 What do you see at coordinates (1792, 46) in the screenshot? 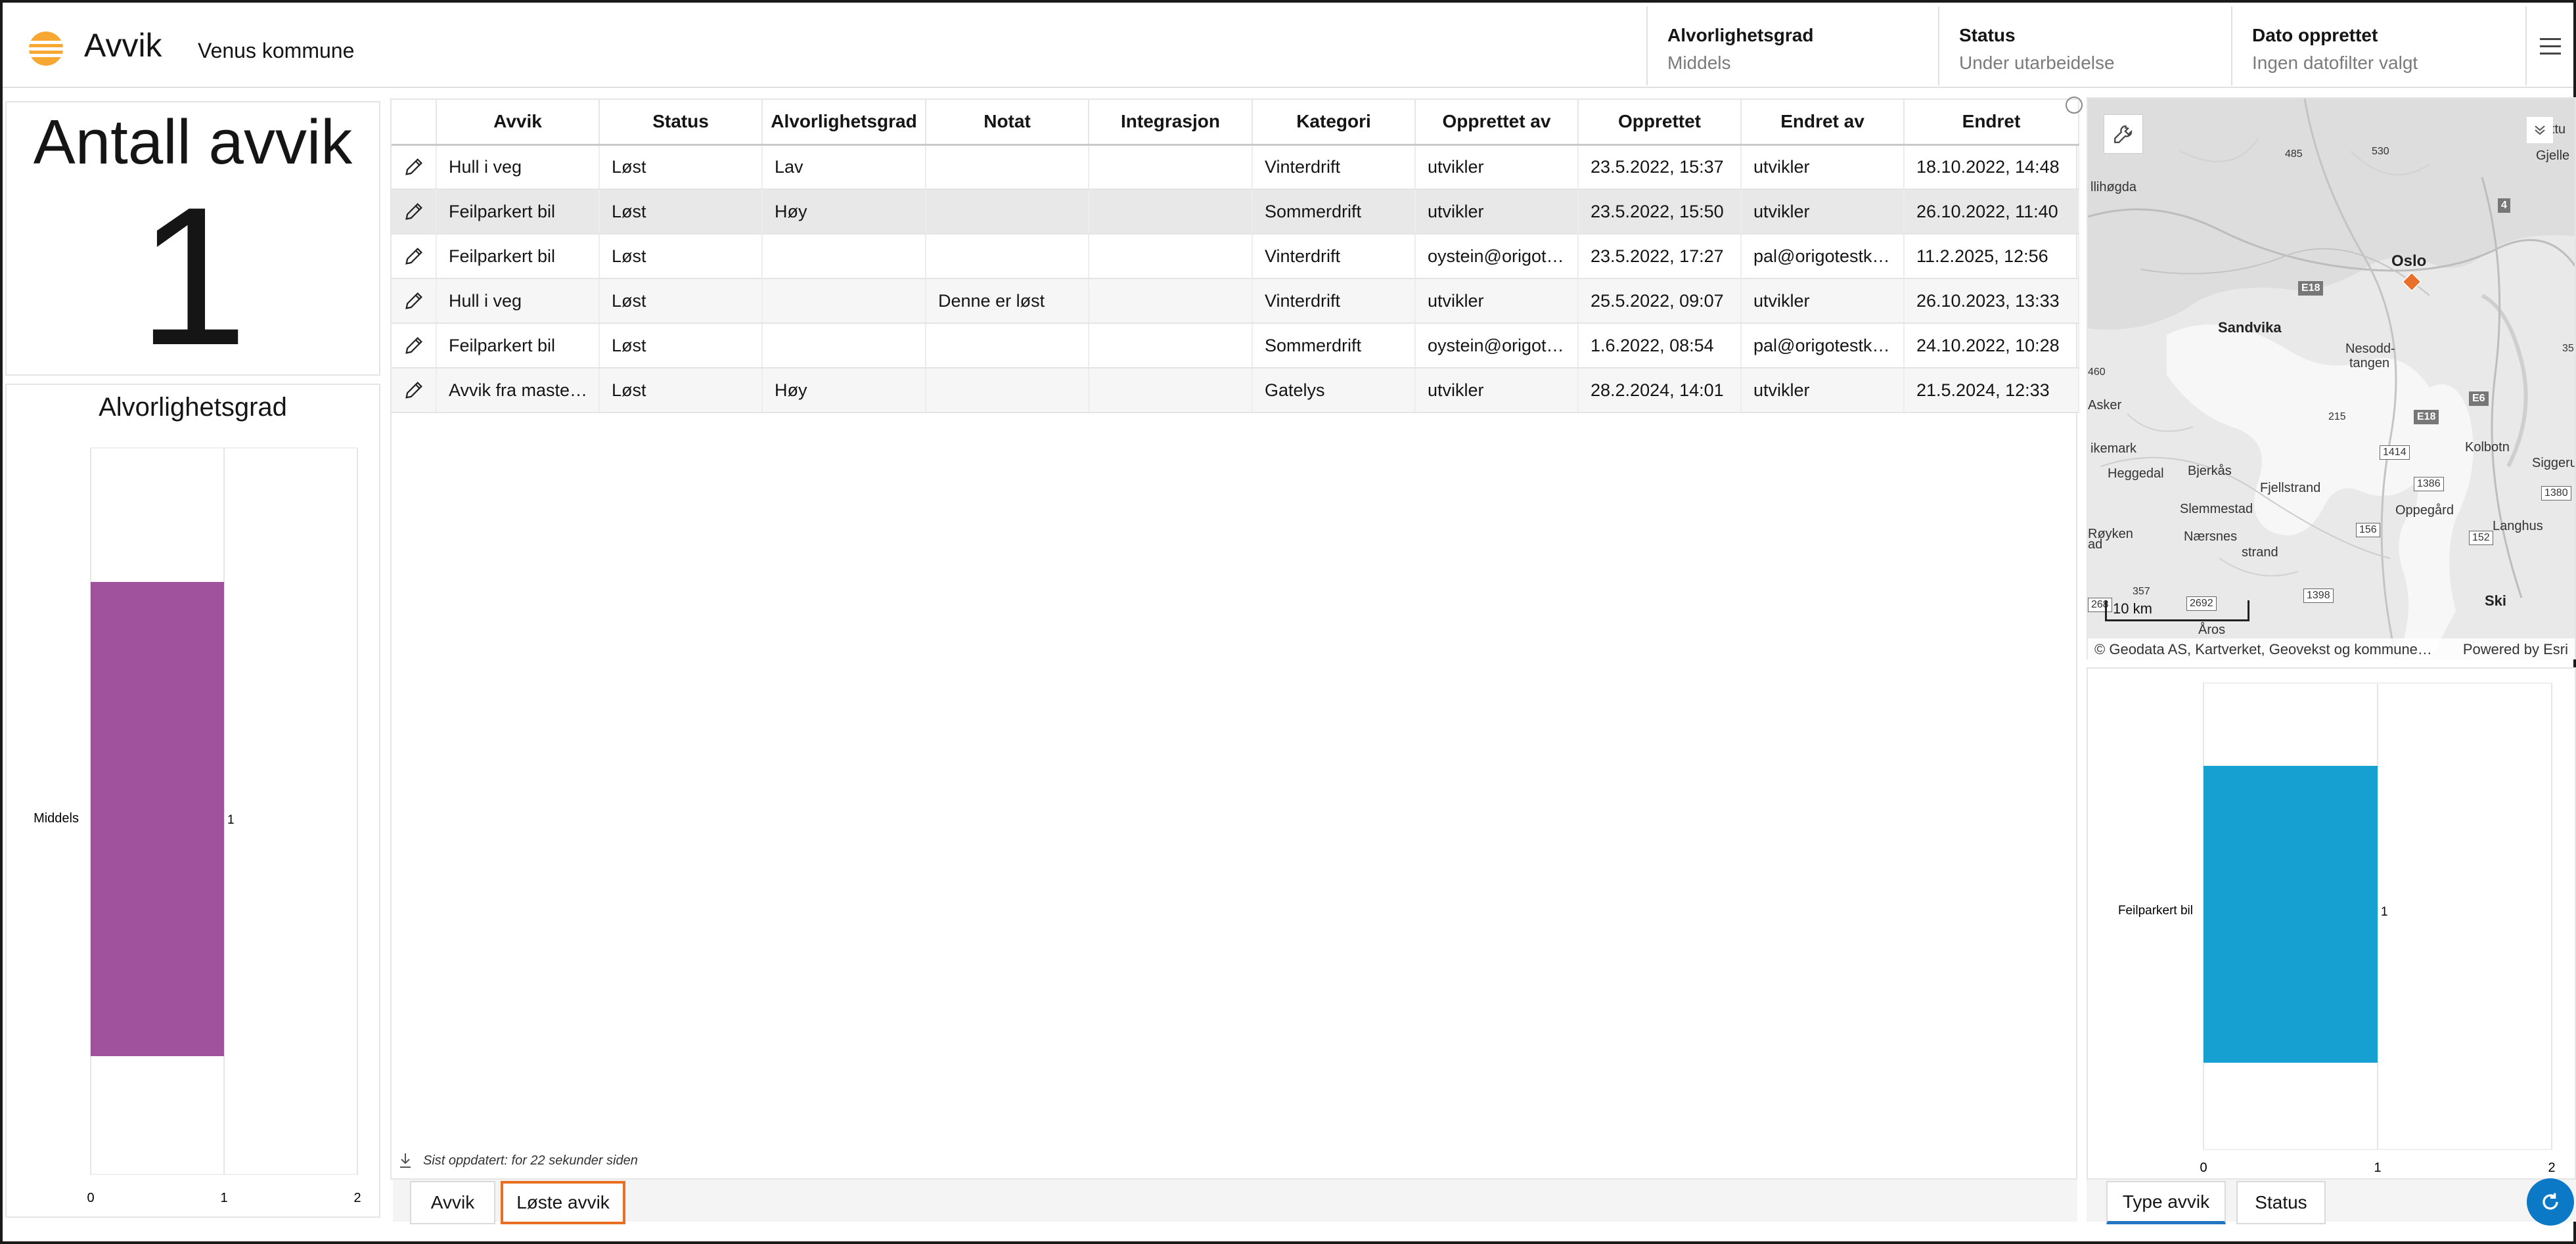
I see `filter-alvorlighetsgrad: Alvorlighetsgrad Middels` at bounding box center [1792, 46].